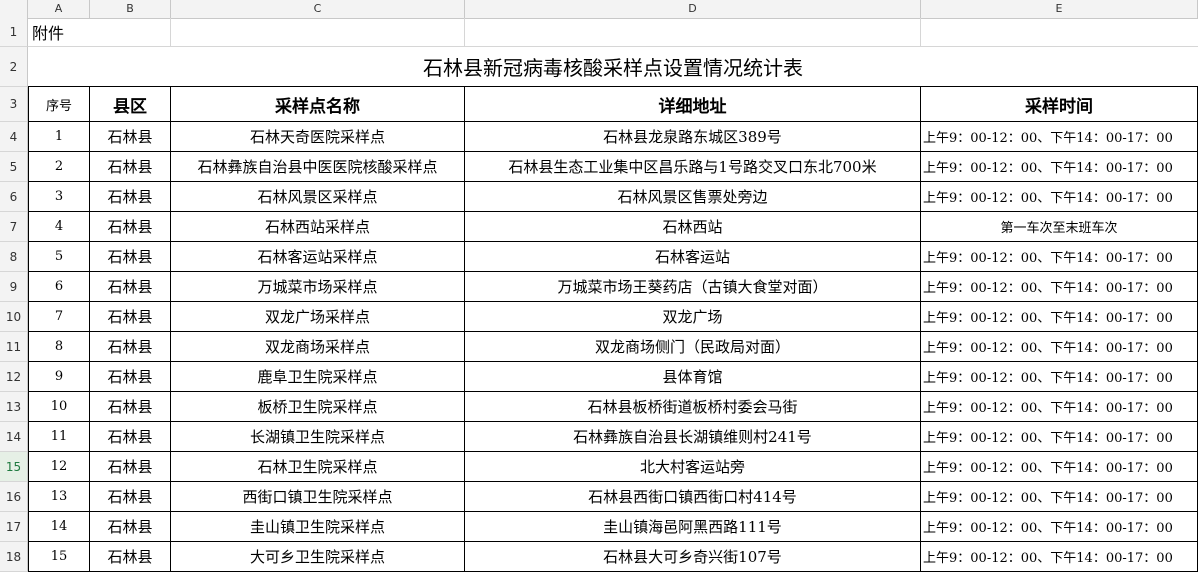 The height and width of the screenshot is (579, 1198). What do you see at coordinates (1059, 104) in the screenshot?
I see `header-time: 采样时间` at bounding box center [1059, 104].